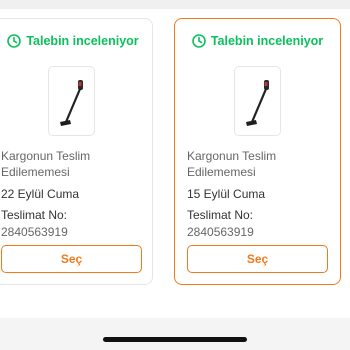 The width and height of the screenshot is (350, 350). Describe the element at coordinates (175, 4) in the screenshot. I see `top-strip` at that location.